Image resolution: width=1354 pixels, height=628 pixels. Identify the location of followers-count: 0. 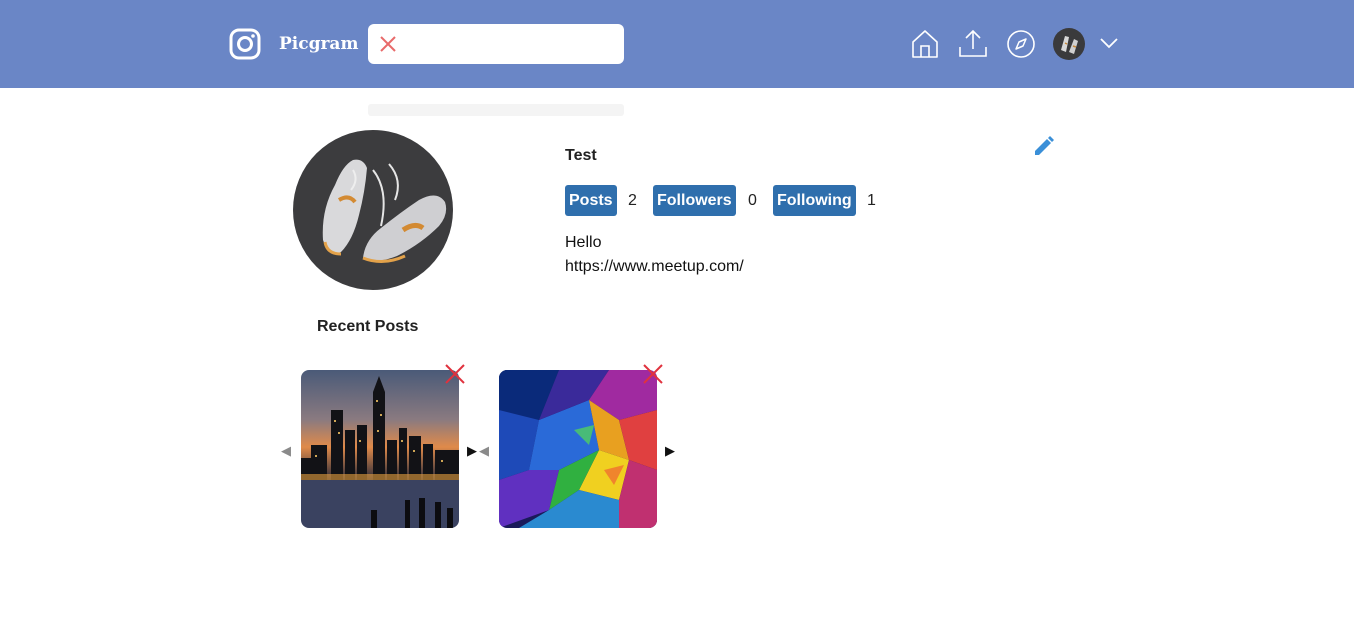
(752, 200).